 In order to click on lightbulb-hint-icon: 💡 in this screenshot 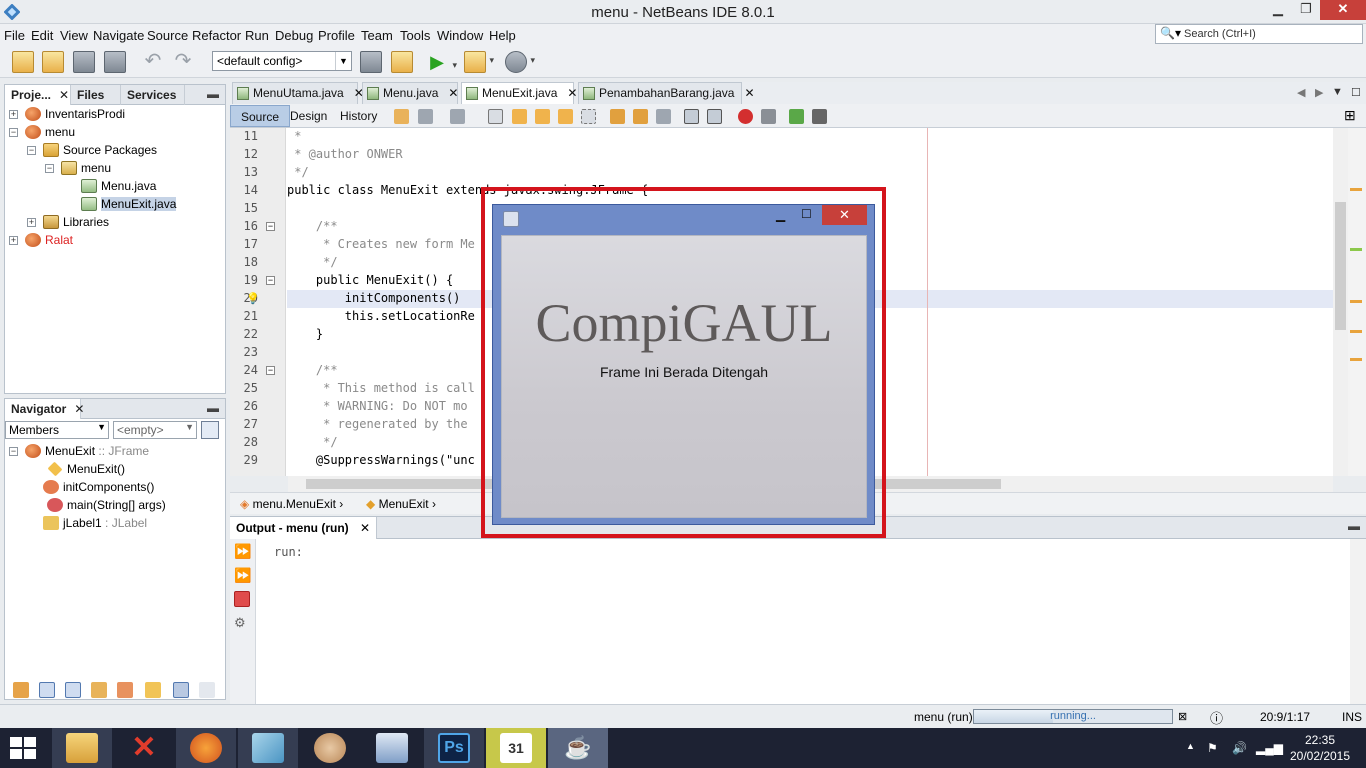, I will do `click(253, 298)`.